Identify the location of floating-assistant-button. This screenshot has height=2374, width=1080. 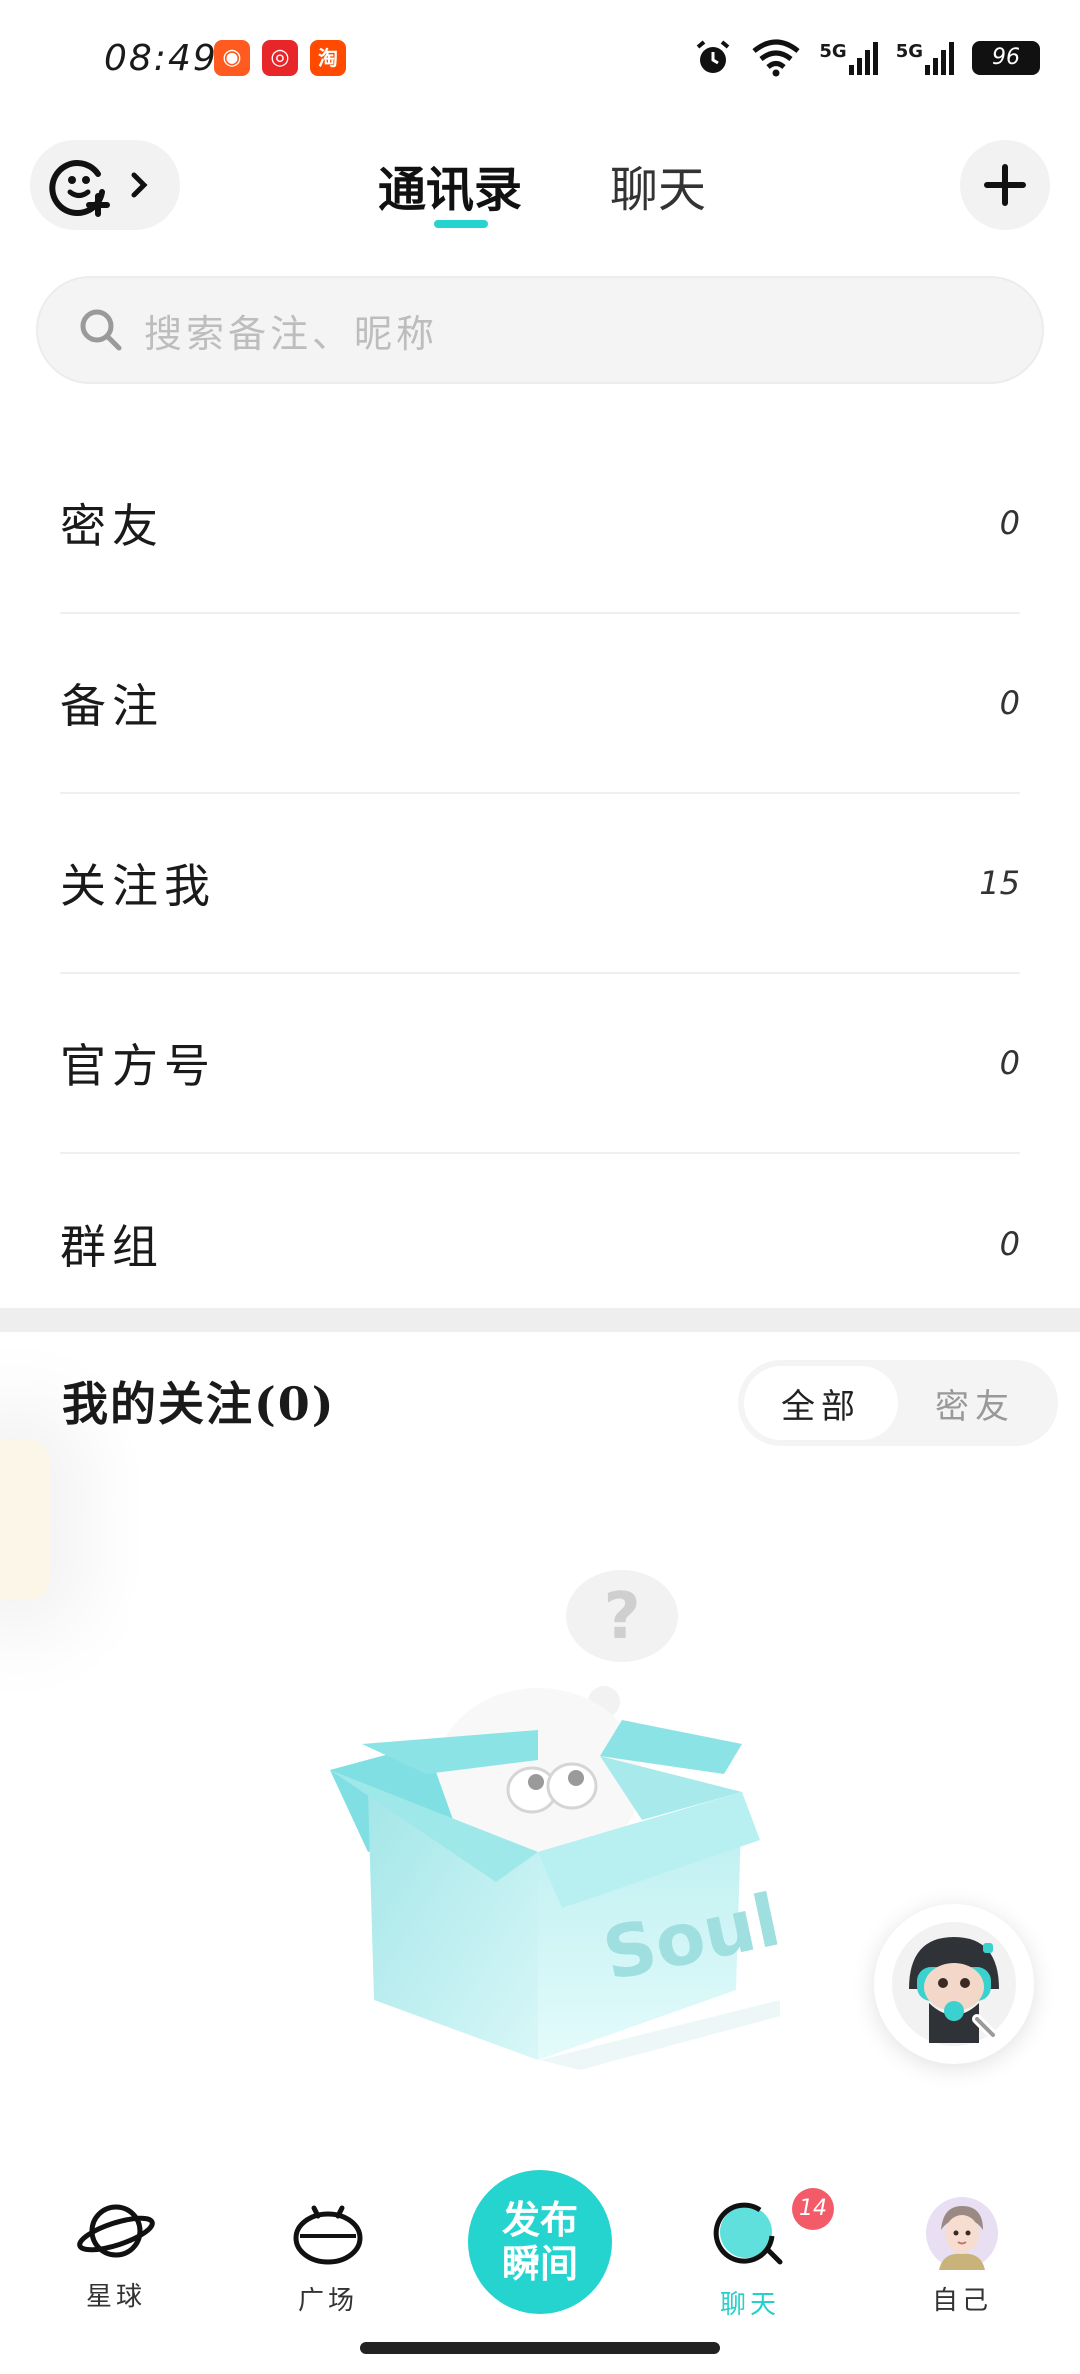
(954, 1984).